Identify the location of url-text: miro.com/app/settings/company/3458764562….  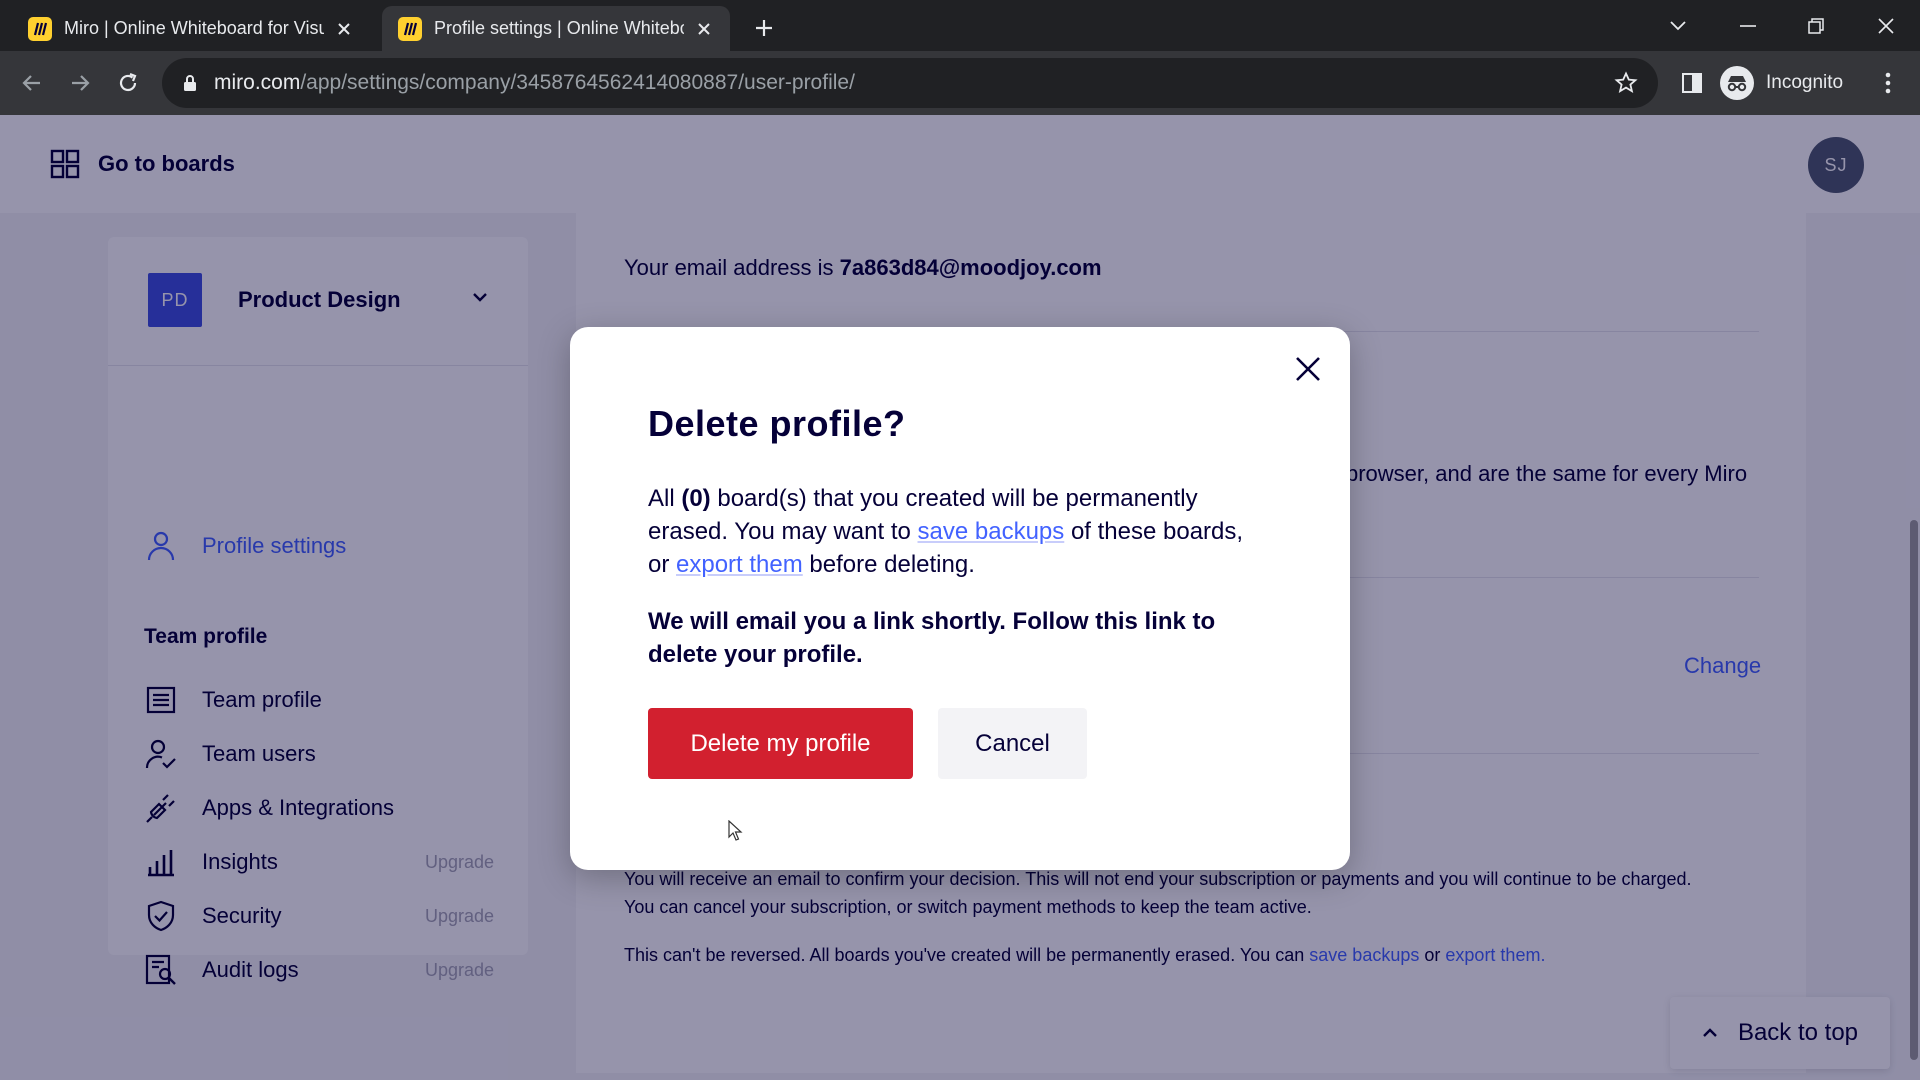
(534, 83).